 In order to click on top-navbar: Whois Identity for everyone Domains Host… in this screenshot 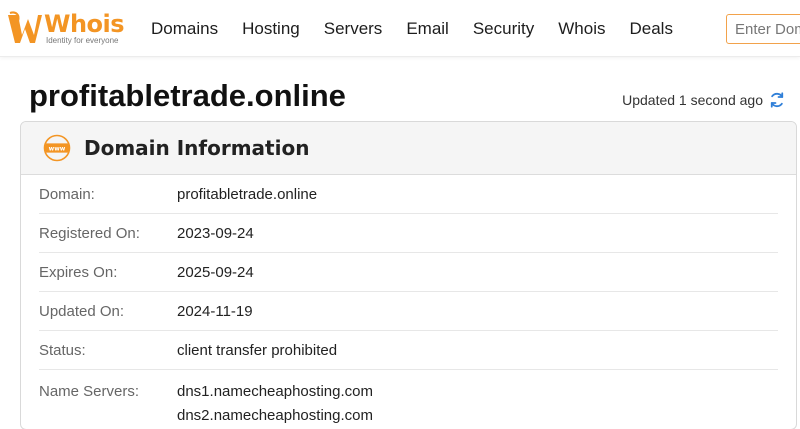, I will do `click(400, 28)`.